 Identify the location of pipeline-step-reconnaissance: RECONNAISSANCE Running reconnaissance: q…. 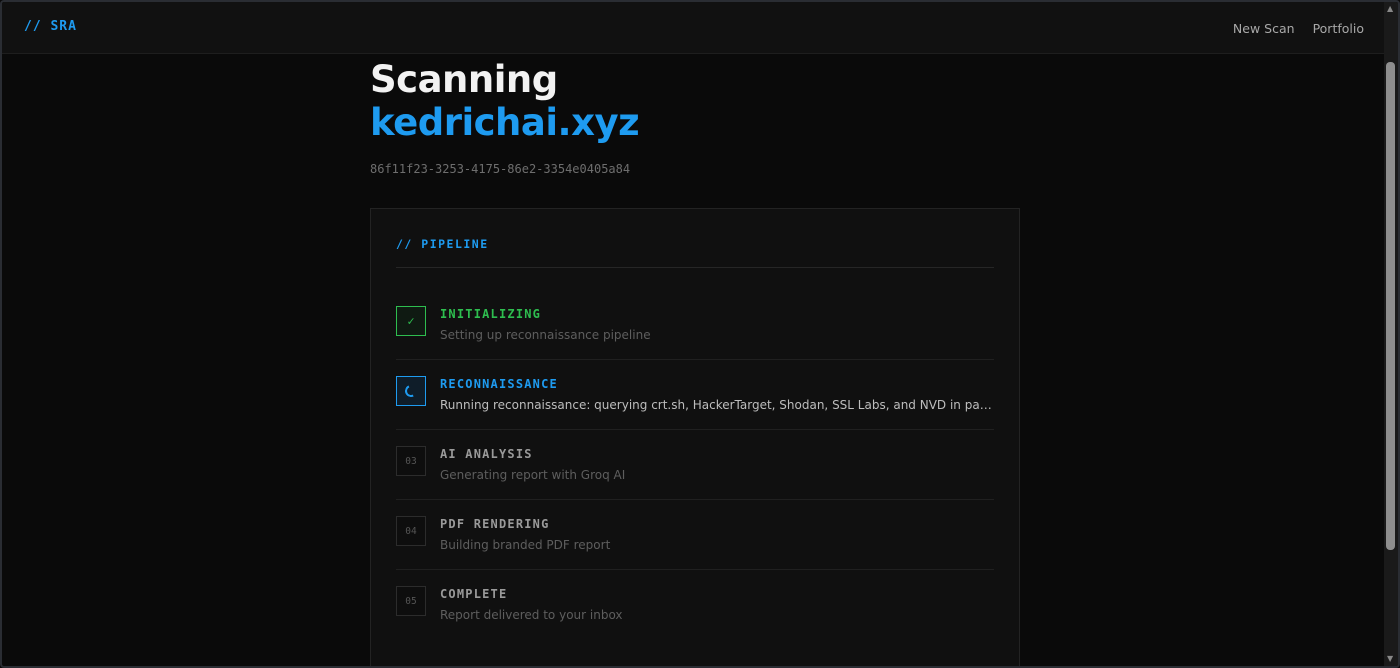
(695, 395).